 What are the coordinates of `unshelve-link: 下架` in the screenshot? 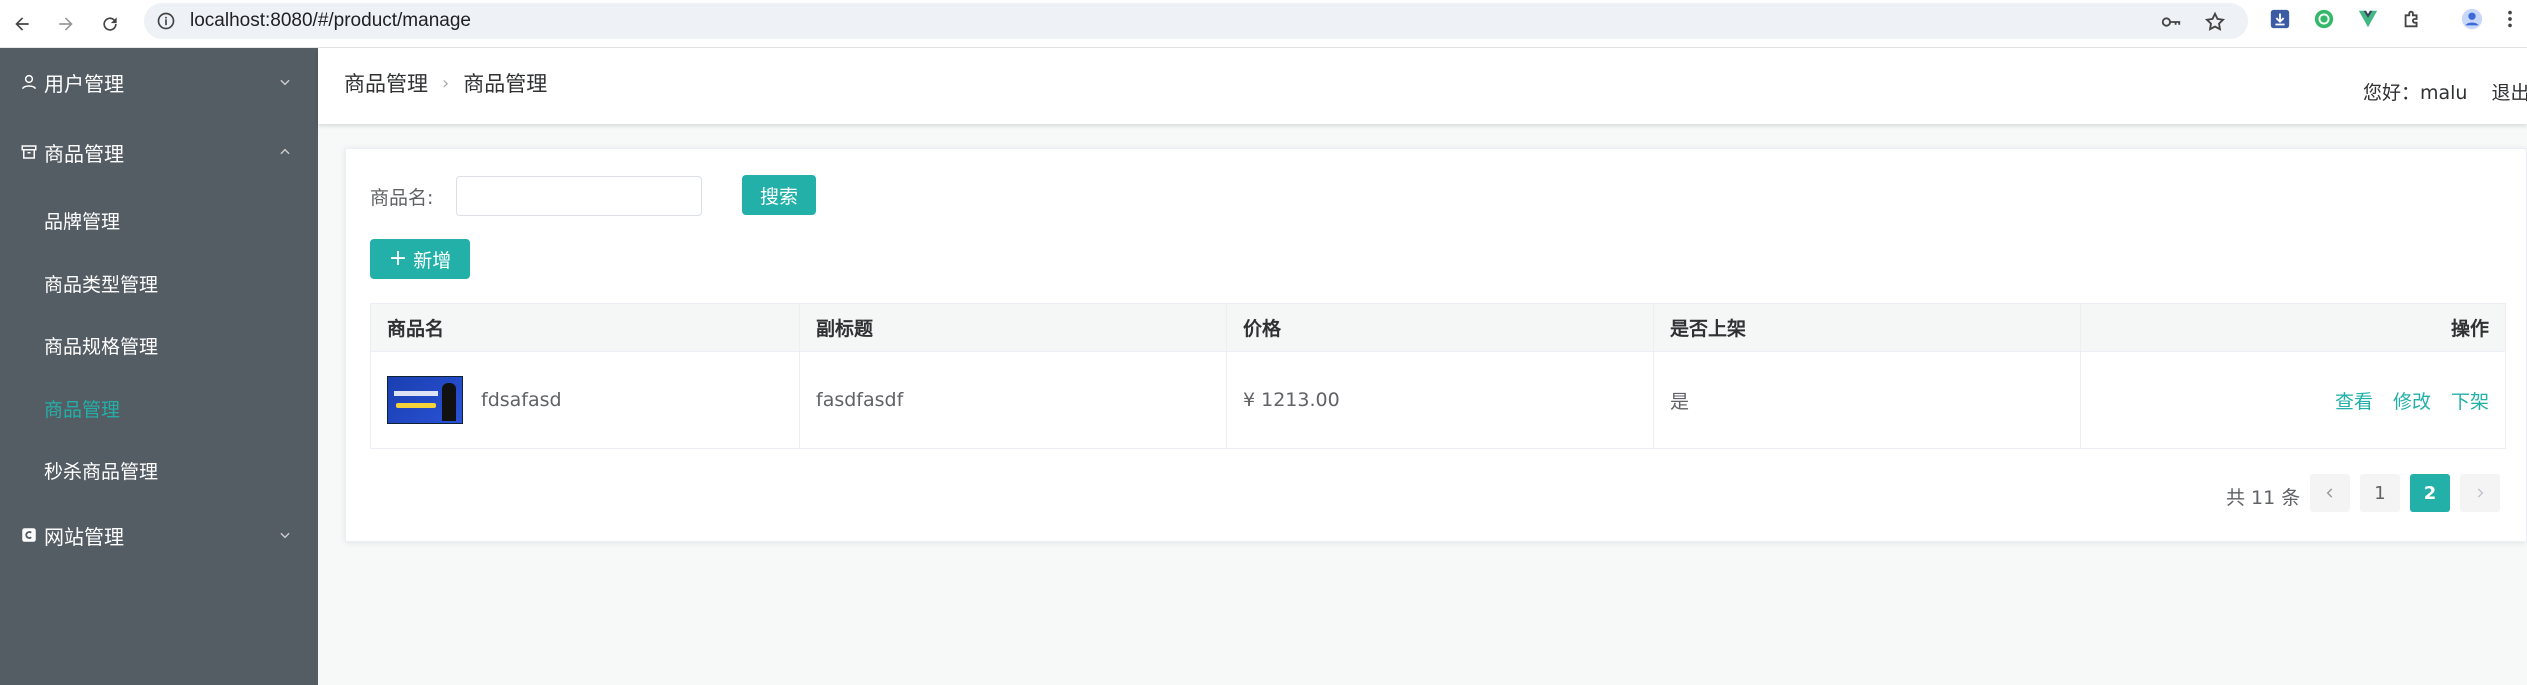 It's located at (2470, 400).